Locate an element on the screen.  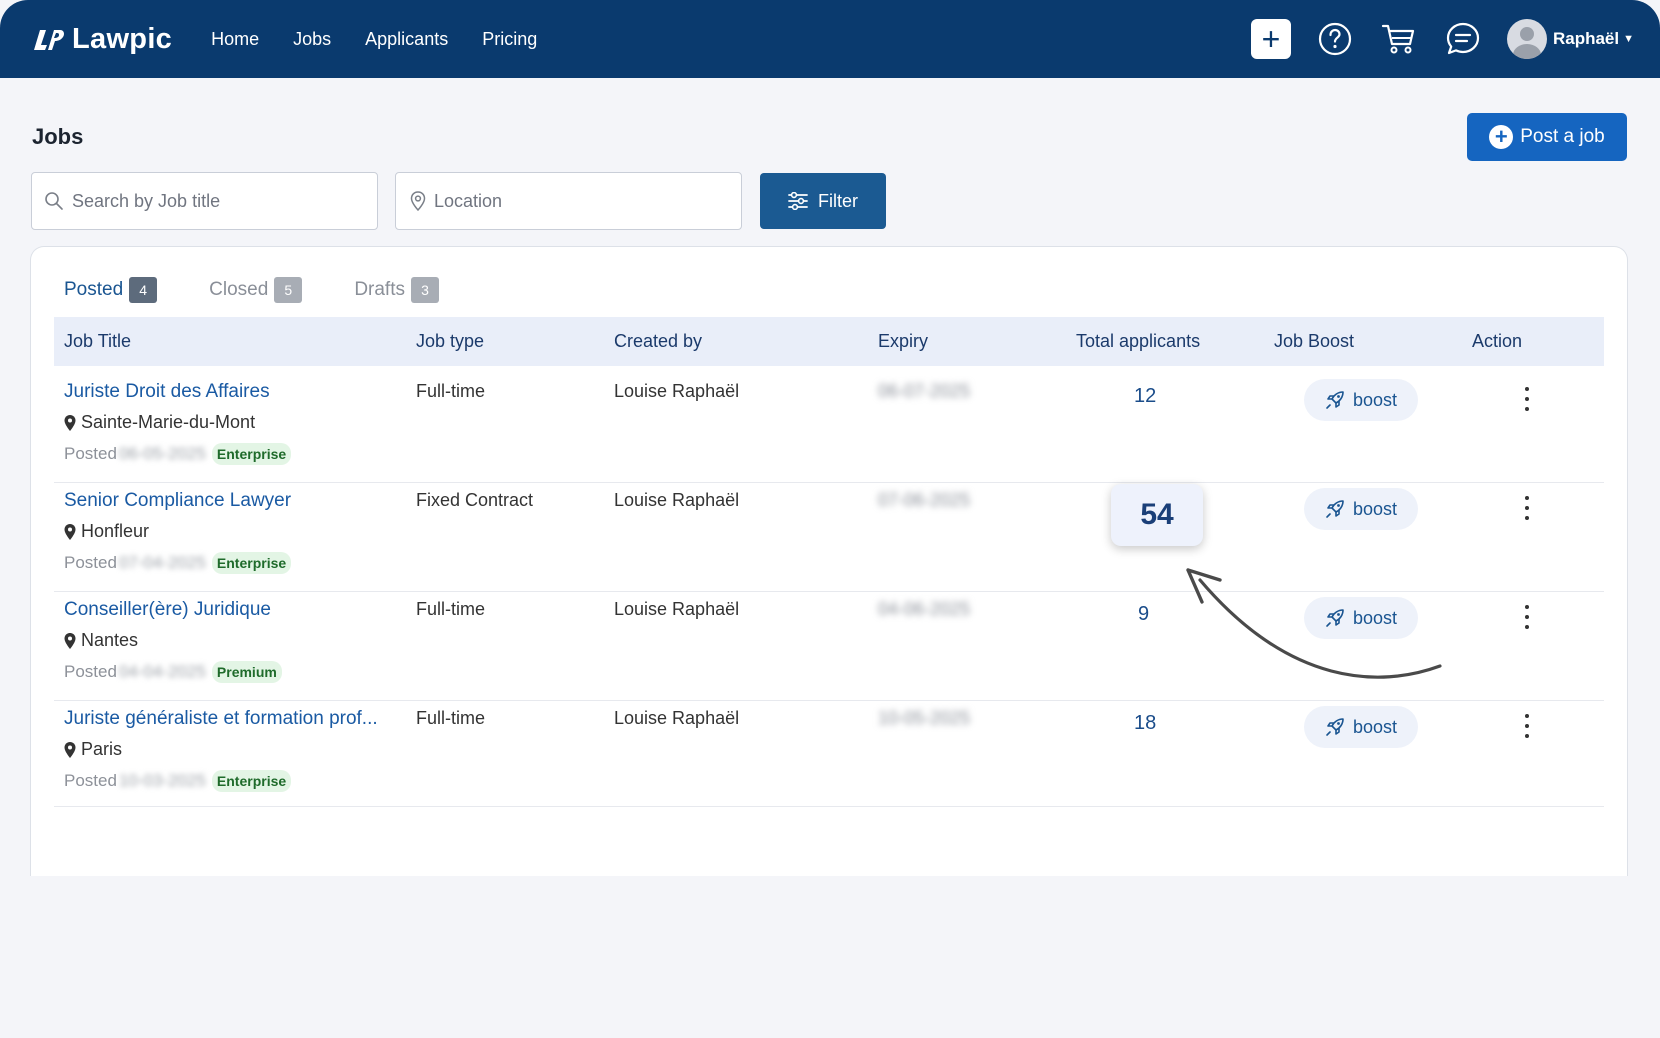
expiry-date: 06-07-2025 is located at coordinates (924, 391).